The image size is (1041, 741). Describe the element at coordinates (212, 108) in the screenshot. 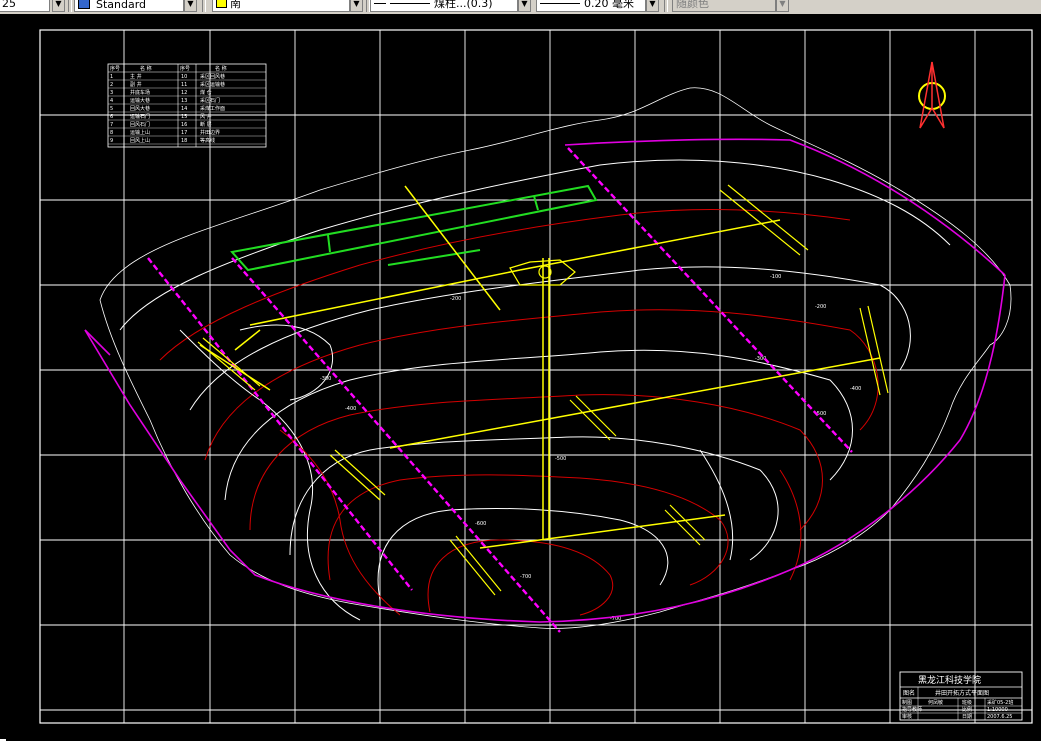

I see `legend-cell: 采煤工作面` at that location.